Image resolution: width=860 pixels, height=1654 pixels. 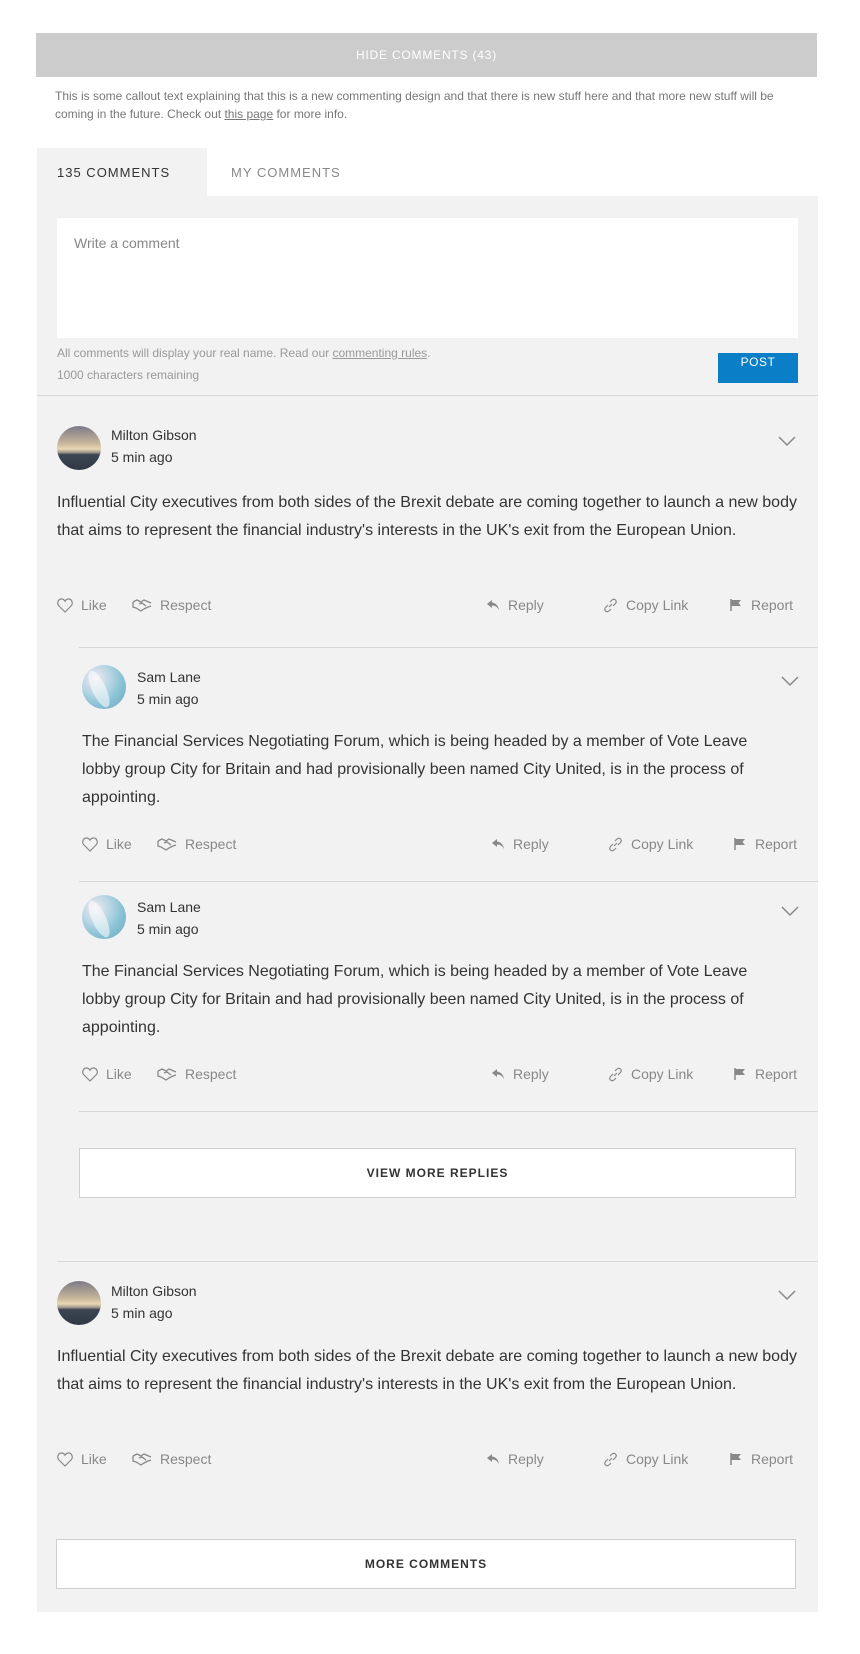 I want to click on hide-comments-button: HIDE COMMENTS (43), so click(x=426, y=55).